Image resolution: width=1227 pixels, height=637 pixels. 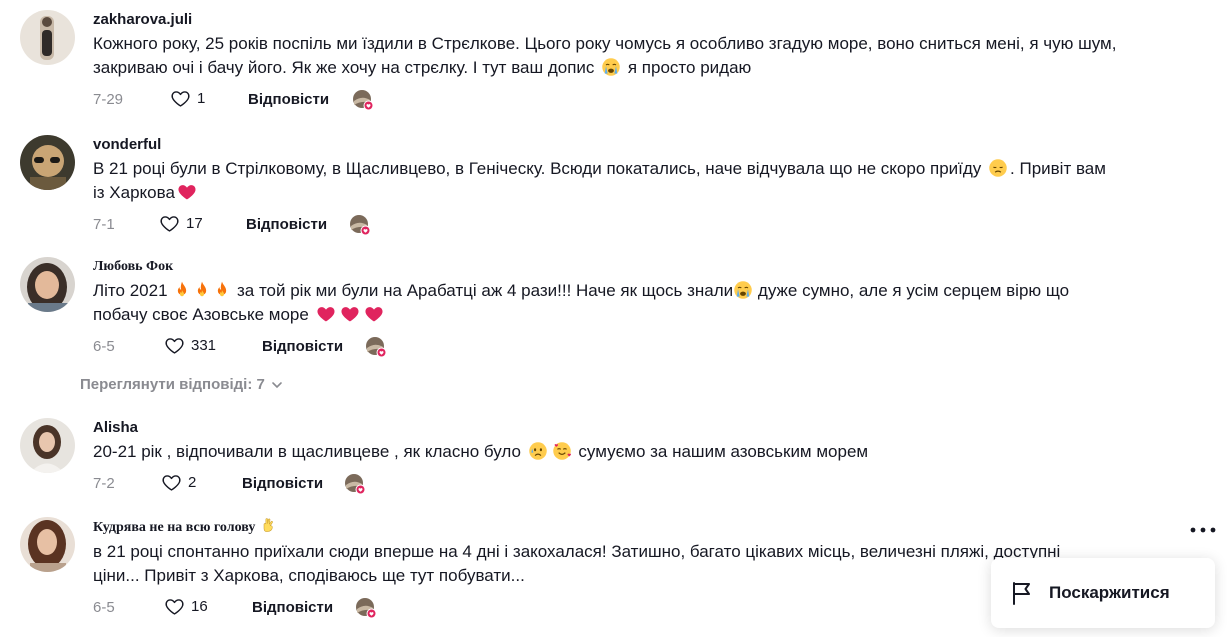 What do you see at coordinates (186, 606) in the screenshot?
I see `like-button: 16` at bounding box center [186, 606].